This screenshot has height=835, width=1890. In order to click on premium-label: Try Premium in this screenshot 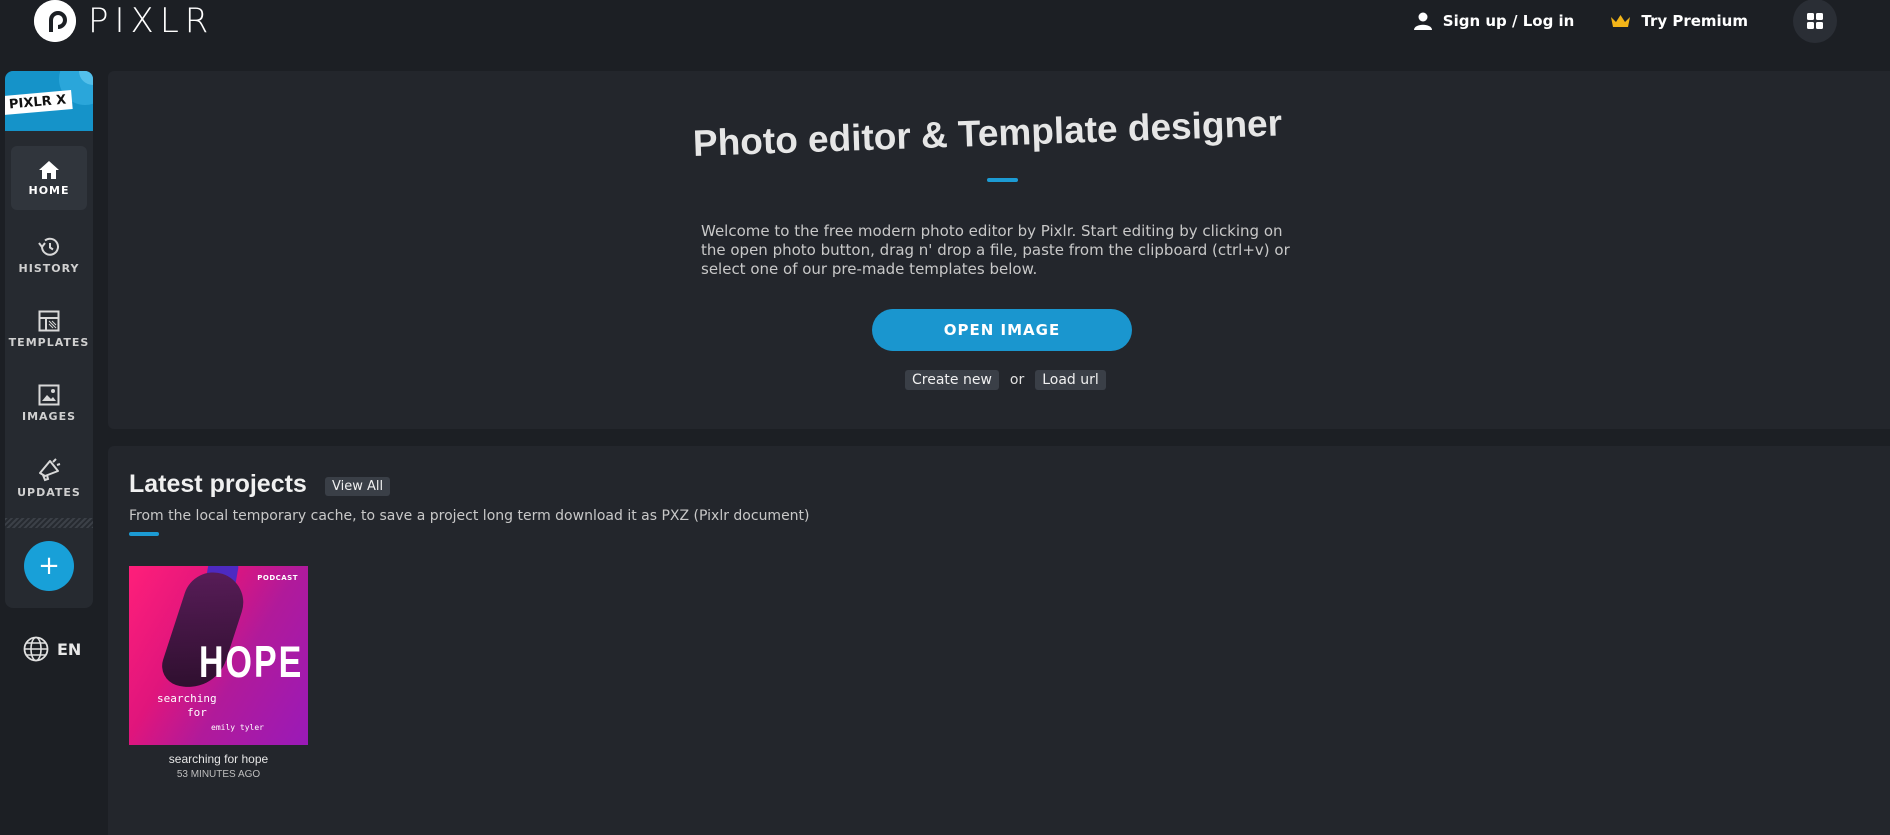, I will do `click(1694, 21)`.